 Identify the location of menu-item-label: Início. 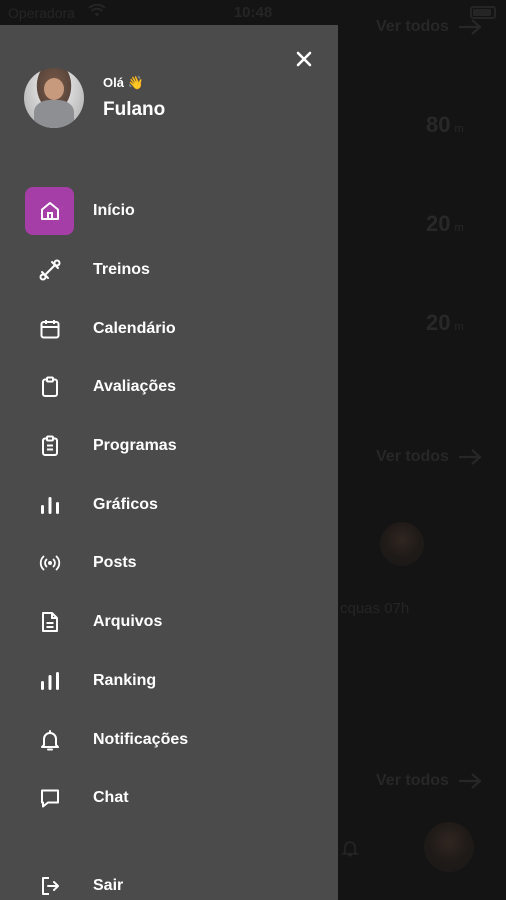
(114, 211).